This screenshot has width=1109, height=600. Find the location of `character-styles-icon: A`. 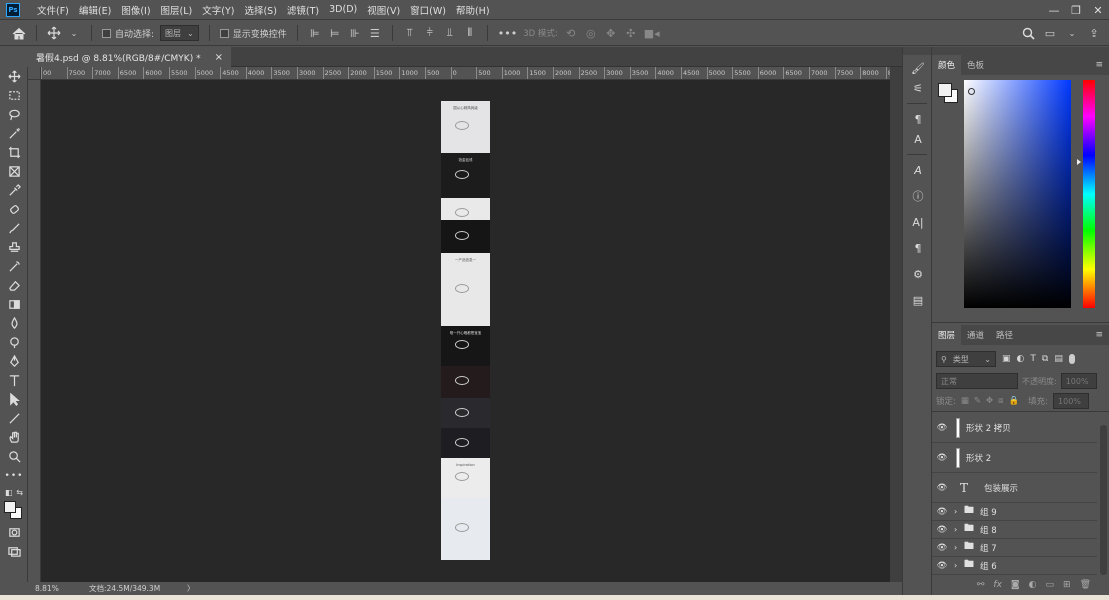

character-styles-icon: A is located at coordinates (918, 139).